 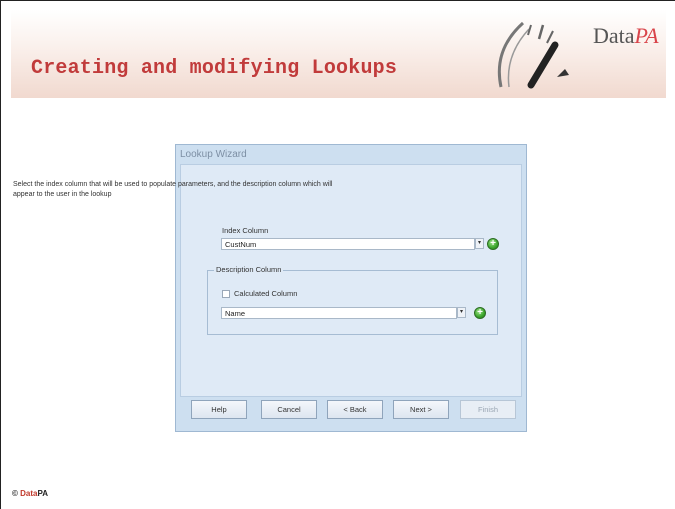 What do you see at coordinates (352, 302) in the screenshot?
I see `description-column-group` at bounding box center [352, 302].